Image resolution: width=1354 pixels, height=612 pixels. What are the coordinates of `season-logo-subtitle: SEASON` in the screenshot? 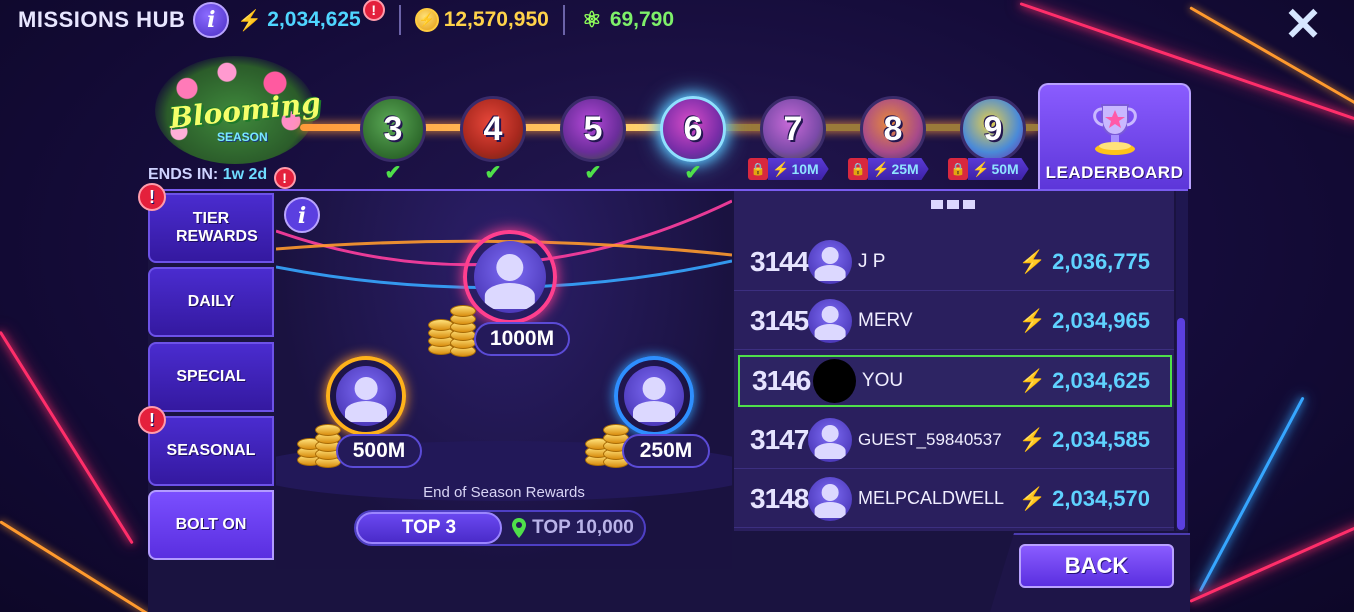 It's located at (242, 137).